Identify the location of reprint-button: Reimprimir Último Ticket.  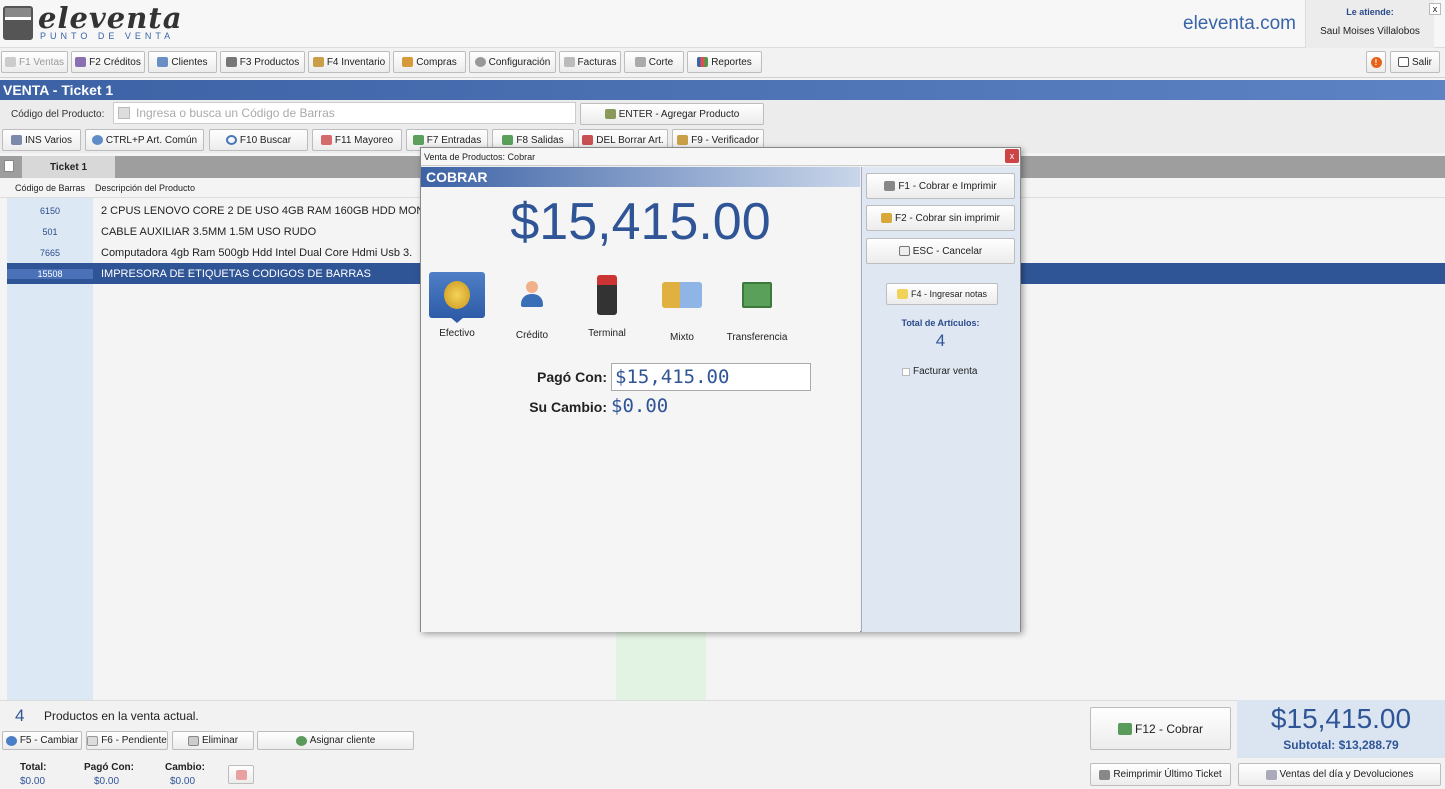
(1160, 774).